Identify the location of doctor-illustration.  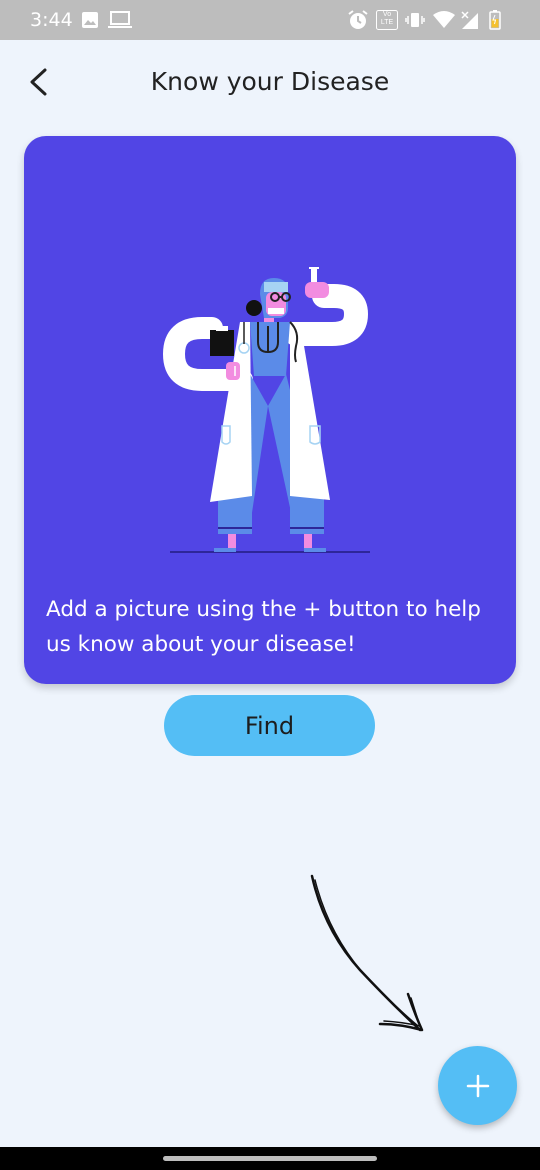
(266, 410).